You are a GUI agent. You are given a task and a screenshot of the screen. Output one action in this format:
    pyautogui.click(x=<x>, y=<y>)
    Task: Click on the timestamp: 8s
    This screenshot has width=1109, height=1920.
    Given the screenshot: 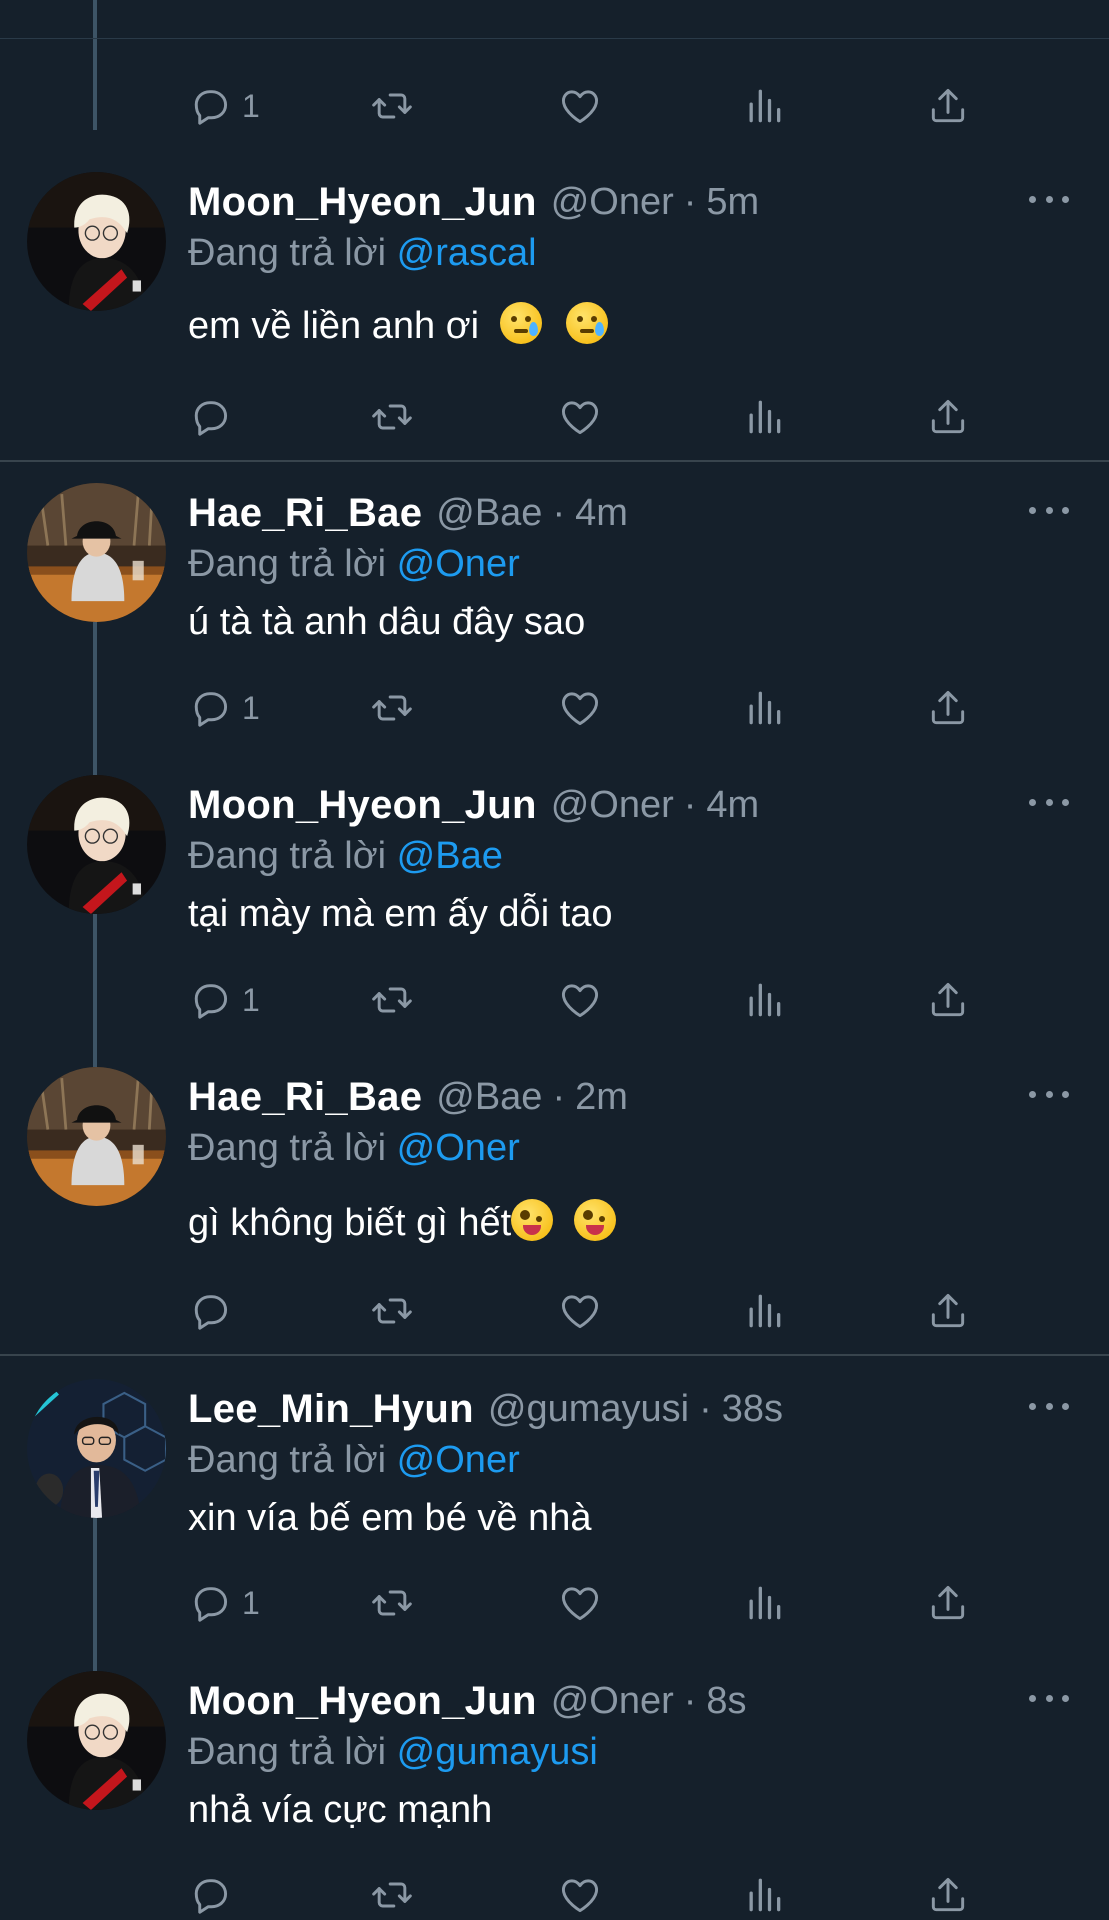 What is the action you would take?
    pyautogui.click(x=726, y=1701)
    